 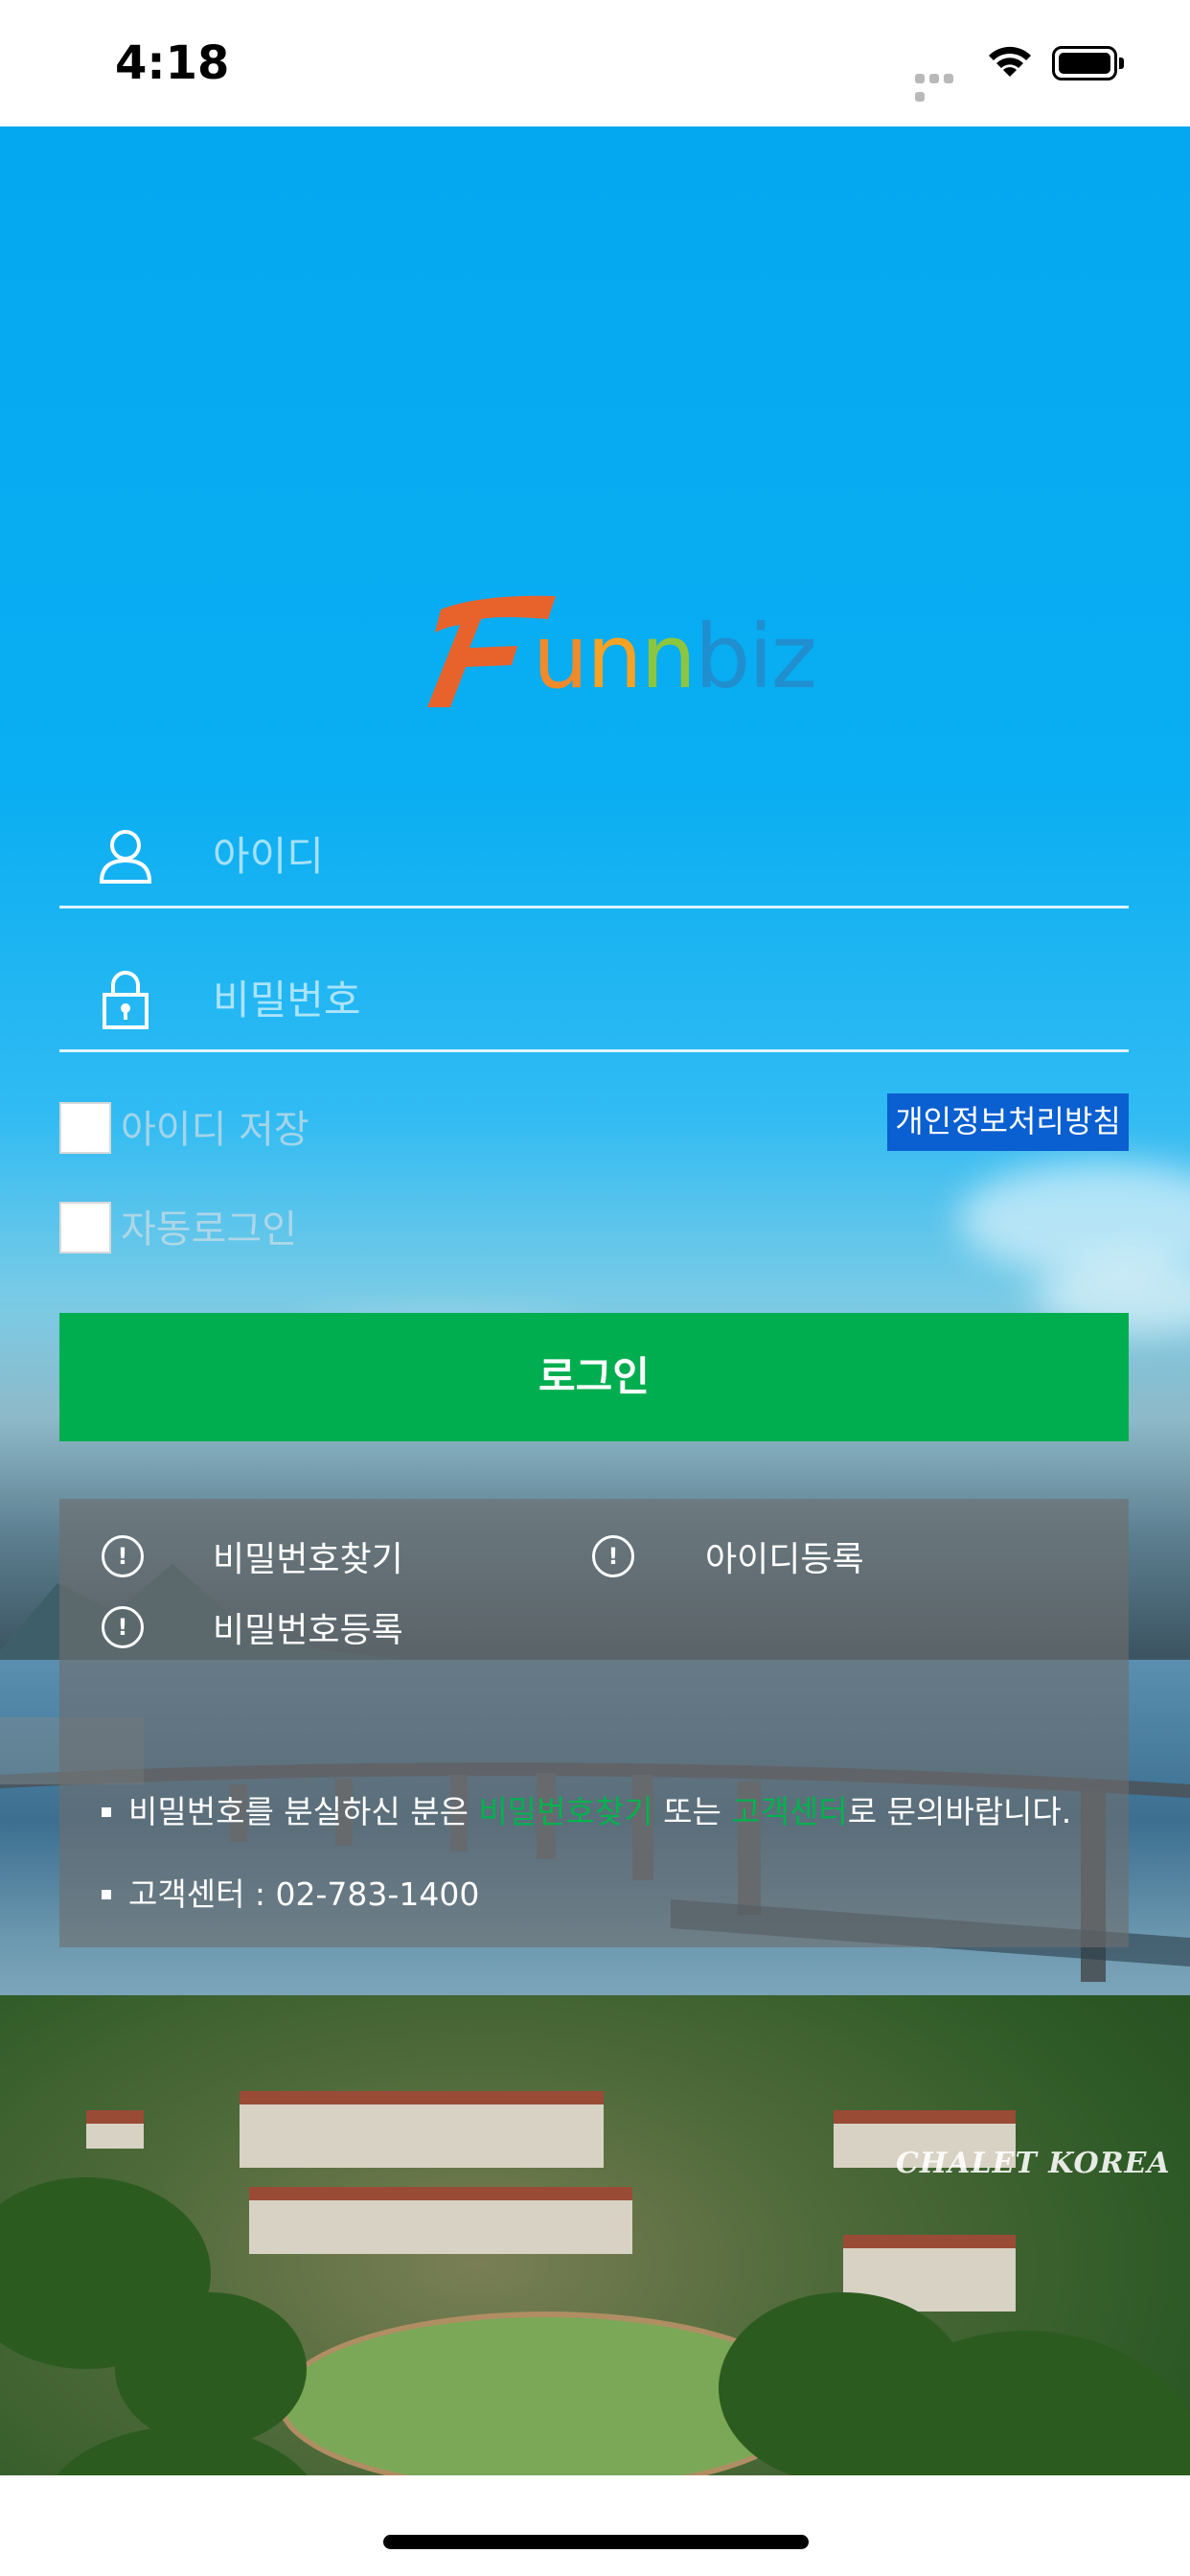 I want to click on save-id-label: 아이디 저장, so click(x=215, y=1130).